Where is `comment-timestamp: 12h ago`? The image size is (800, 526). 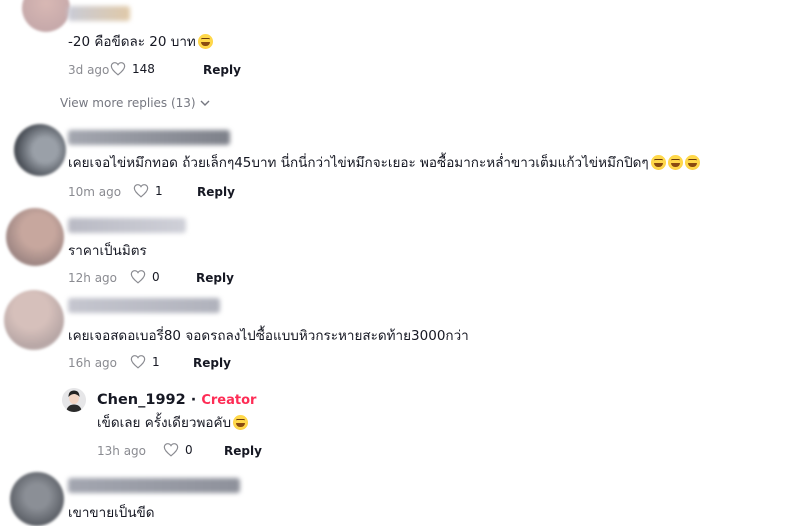
comment-timestamp: 12h ago is located at coordinates (93, 278).